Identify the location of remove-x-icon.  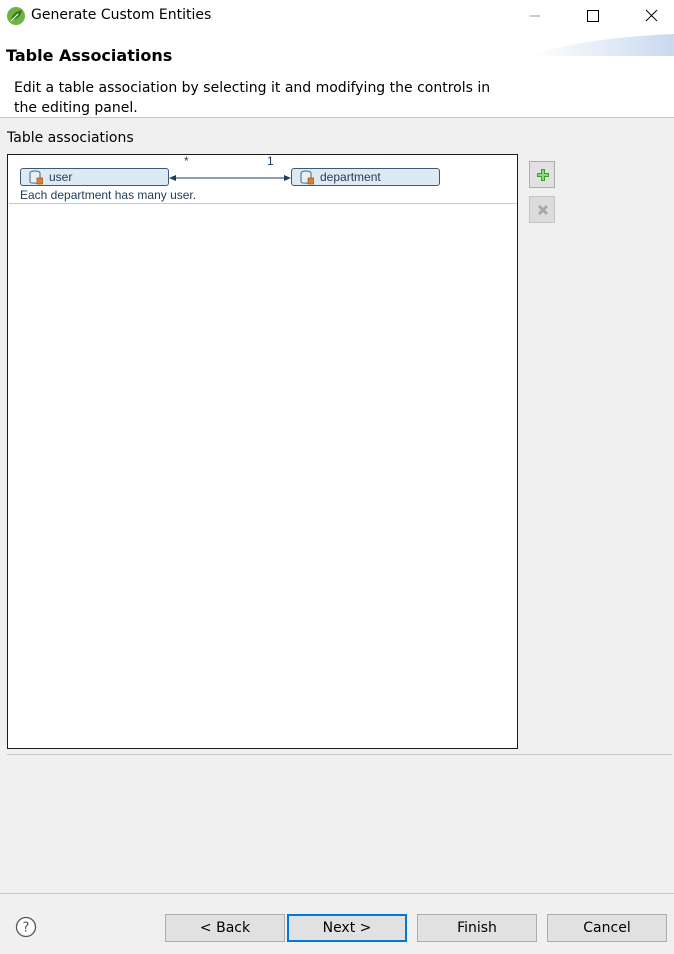
(543, 210).